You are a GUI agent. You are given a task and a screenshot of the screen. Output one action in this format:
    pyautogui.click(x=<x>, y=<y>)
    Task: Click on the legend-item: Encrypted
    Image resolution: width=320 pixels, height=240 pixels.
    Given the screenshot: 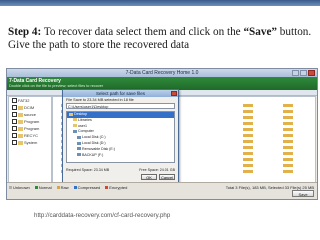 What is the action you would take?
    pyautogui.click(x=116, y=187)
    